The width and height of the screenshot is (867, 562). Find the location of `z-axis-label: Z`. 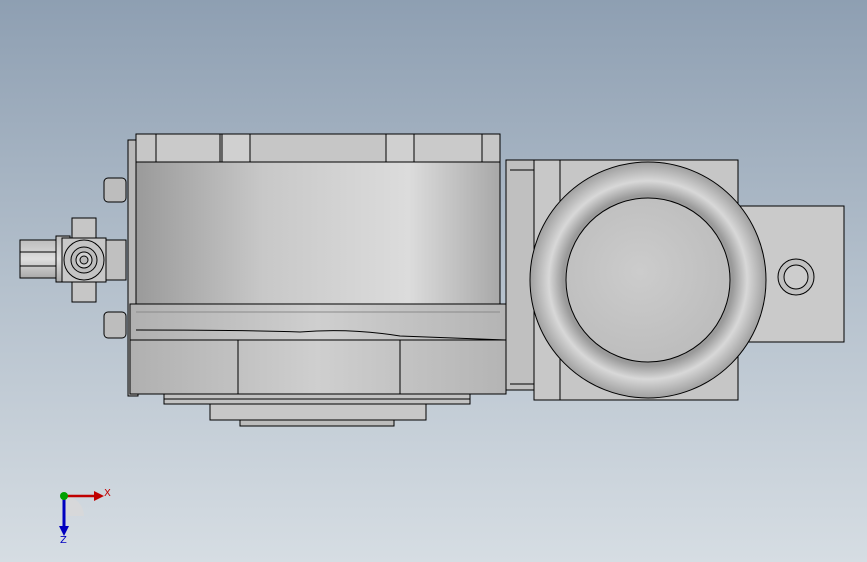

z-axis-label: Z is located at coordinates (63, 540).